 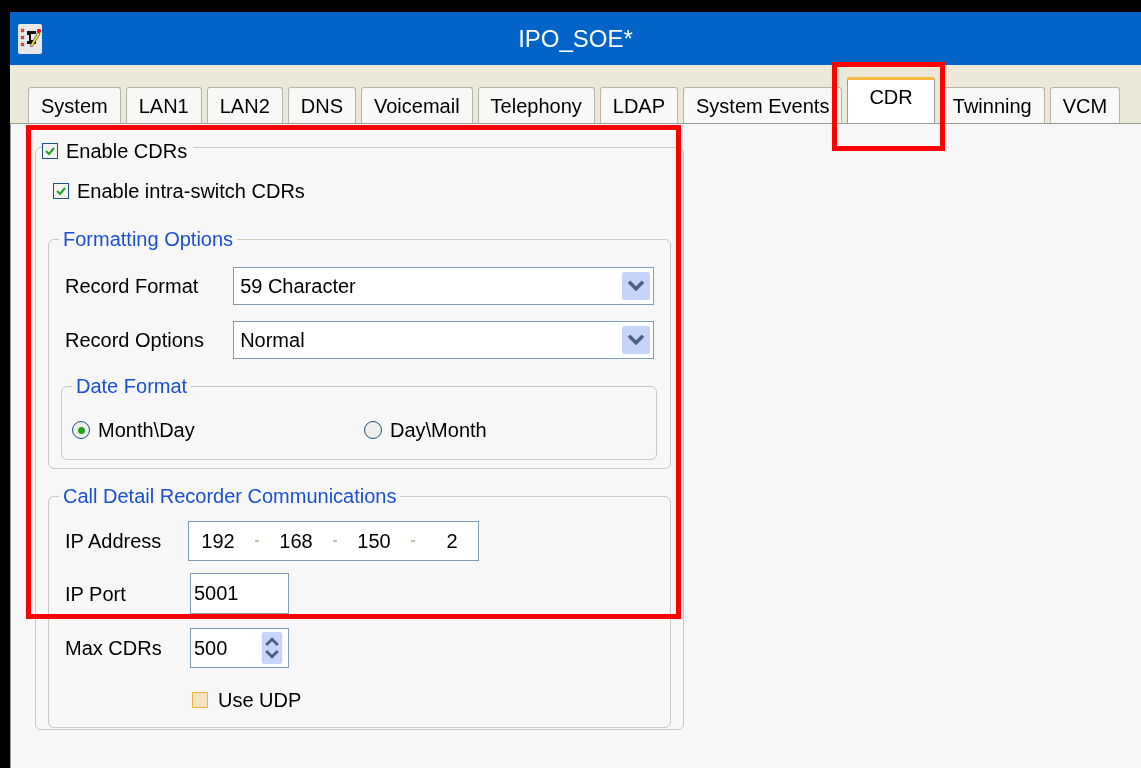 I want to click on window-title: IPO_SOE*, so click(x=575, y=38).